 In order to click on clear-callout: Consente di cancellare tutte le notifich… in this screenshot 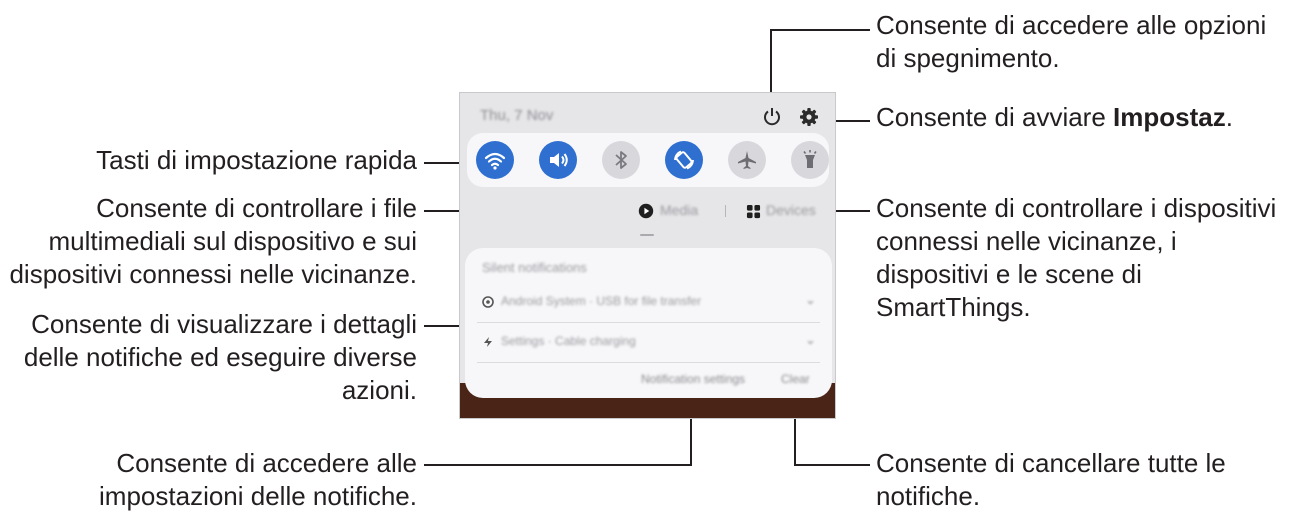, I will do `click(1051, 479)`.